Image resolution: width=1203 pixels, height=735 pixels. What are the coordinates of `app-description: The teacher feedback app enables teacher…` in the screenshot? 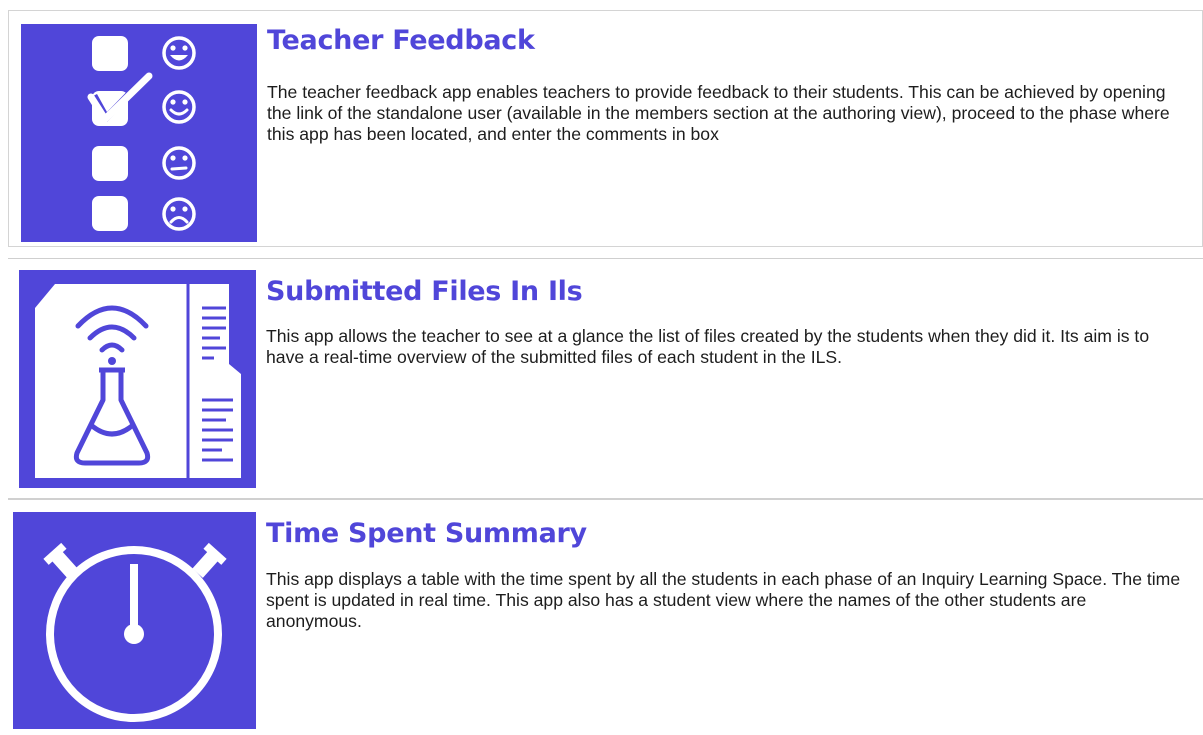 It's located at (718, 113).